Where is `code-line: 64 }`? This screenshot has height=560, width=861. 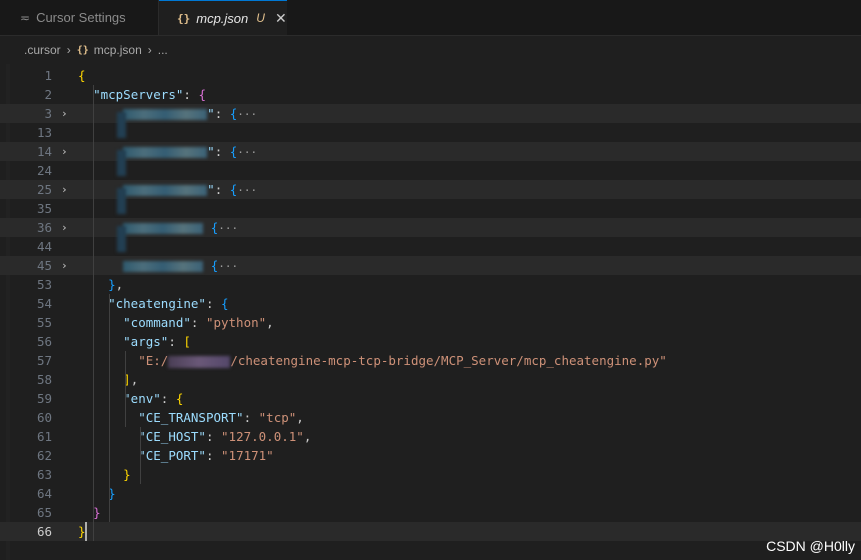
code-line: 64 } is located at coordinates (430, 493).